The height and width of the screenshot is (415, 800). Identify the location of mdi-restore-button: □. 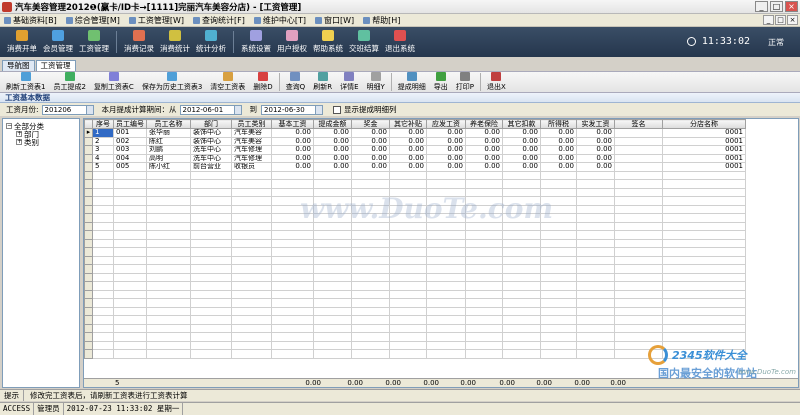
(780, 20).